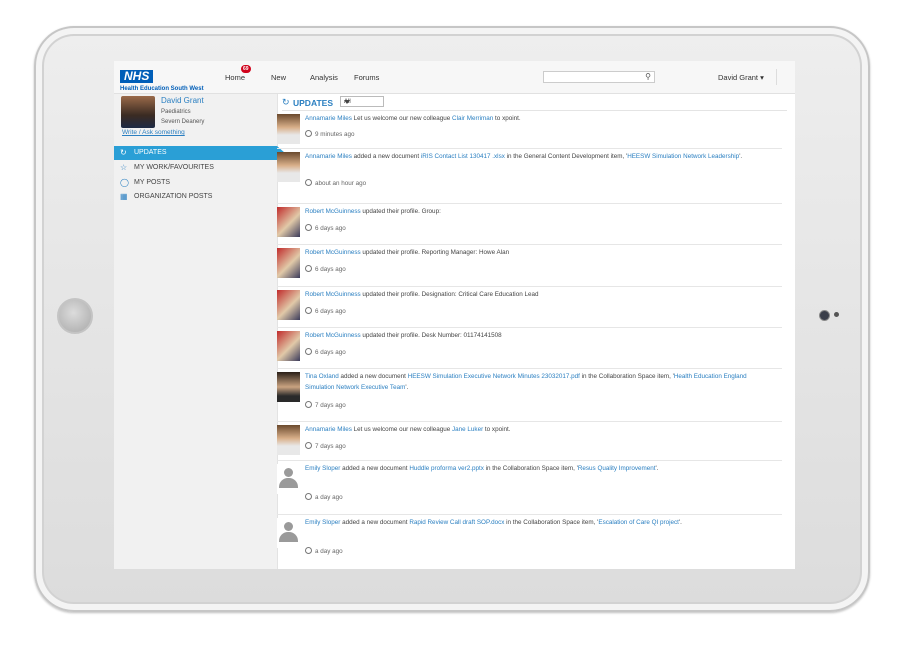  What do you see at coordinates (472, 118) in the screenshot?
I see `colleague-link: Clair Merriman` at bounding box center [472, 118].